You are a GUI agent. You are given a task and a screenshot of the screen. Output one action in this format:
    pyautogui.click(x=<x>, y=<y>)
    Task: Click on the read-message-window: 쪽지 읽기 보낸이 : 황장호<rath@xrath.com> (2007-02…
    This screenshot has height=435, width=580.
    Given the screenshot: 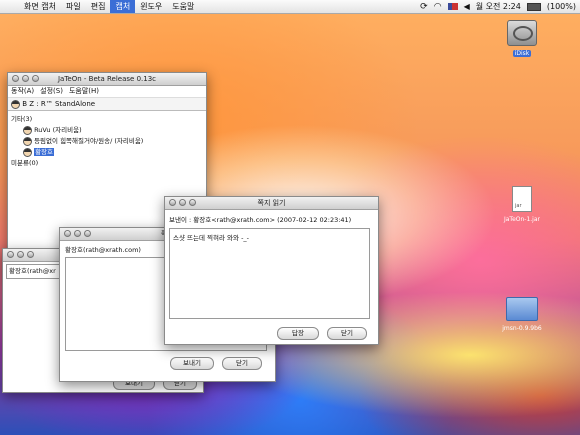 What is the action you would take?
    pyautogui.click(x=271, y=270)
    